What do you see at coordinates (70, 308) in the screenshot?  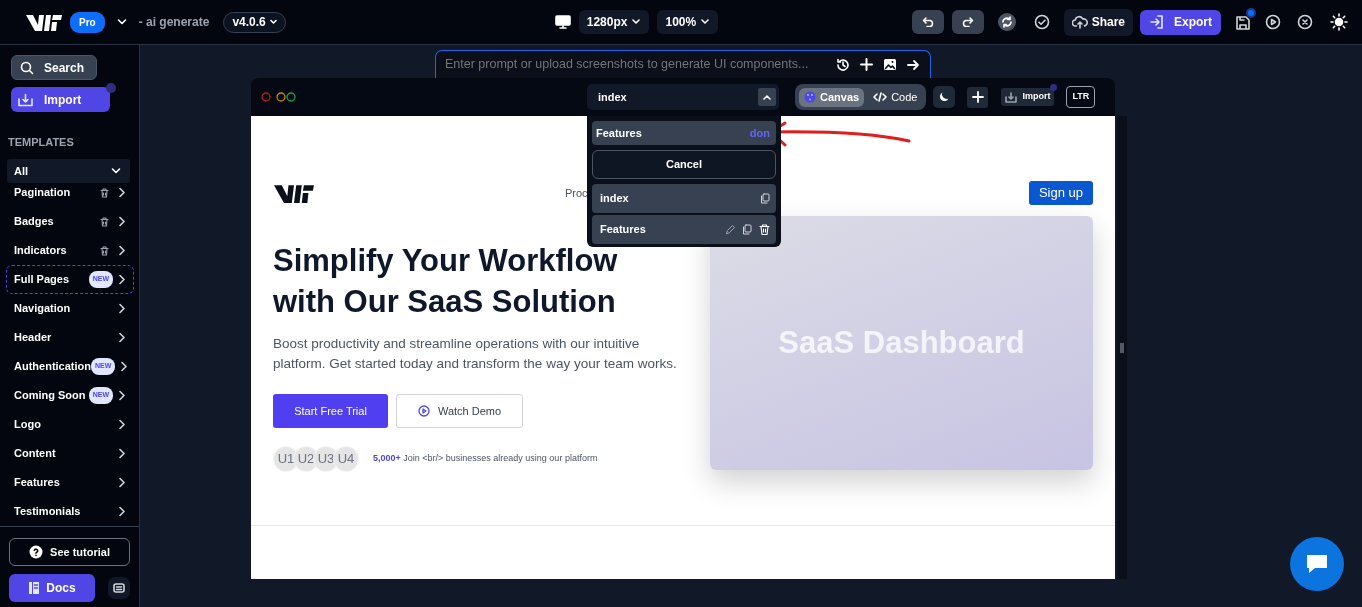 I see `template-category: Navigation` at bounding box center [70, 308].